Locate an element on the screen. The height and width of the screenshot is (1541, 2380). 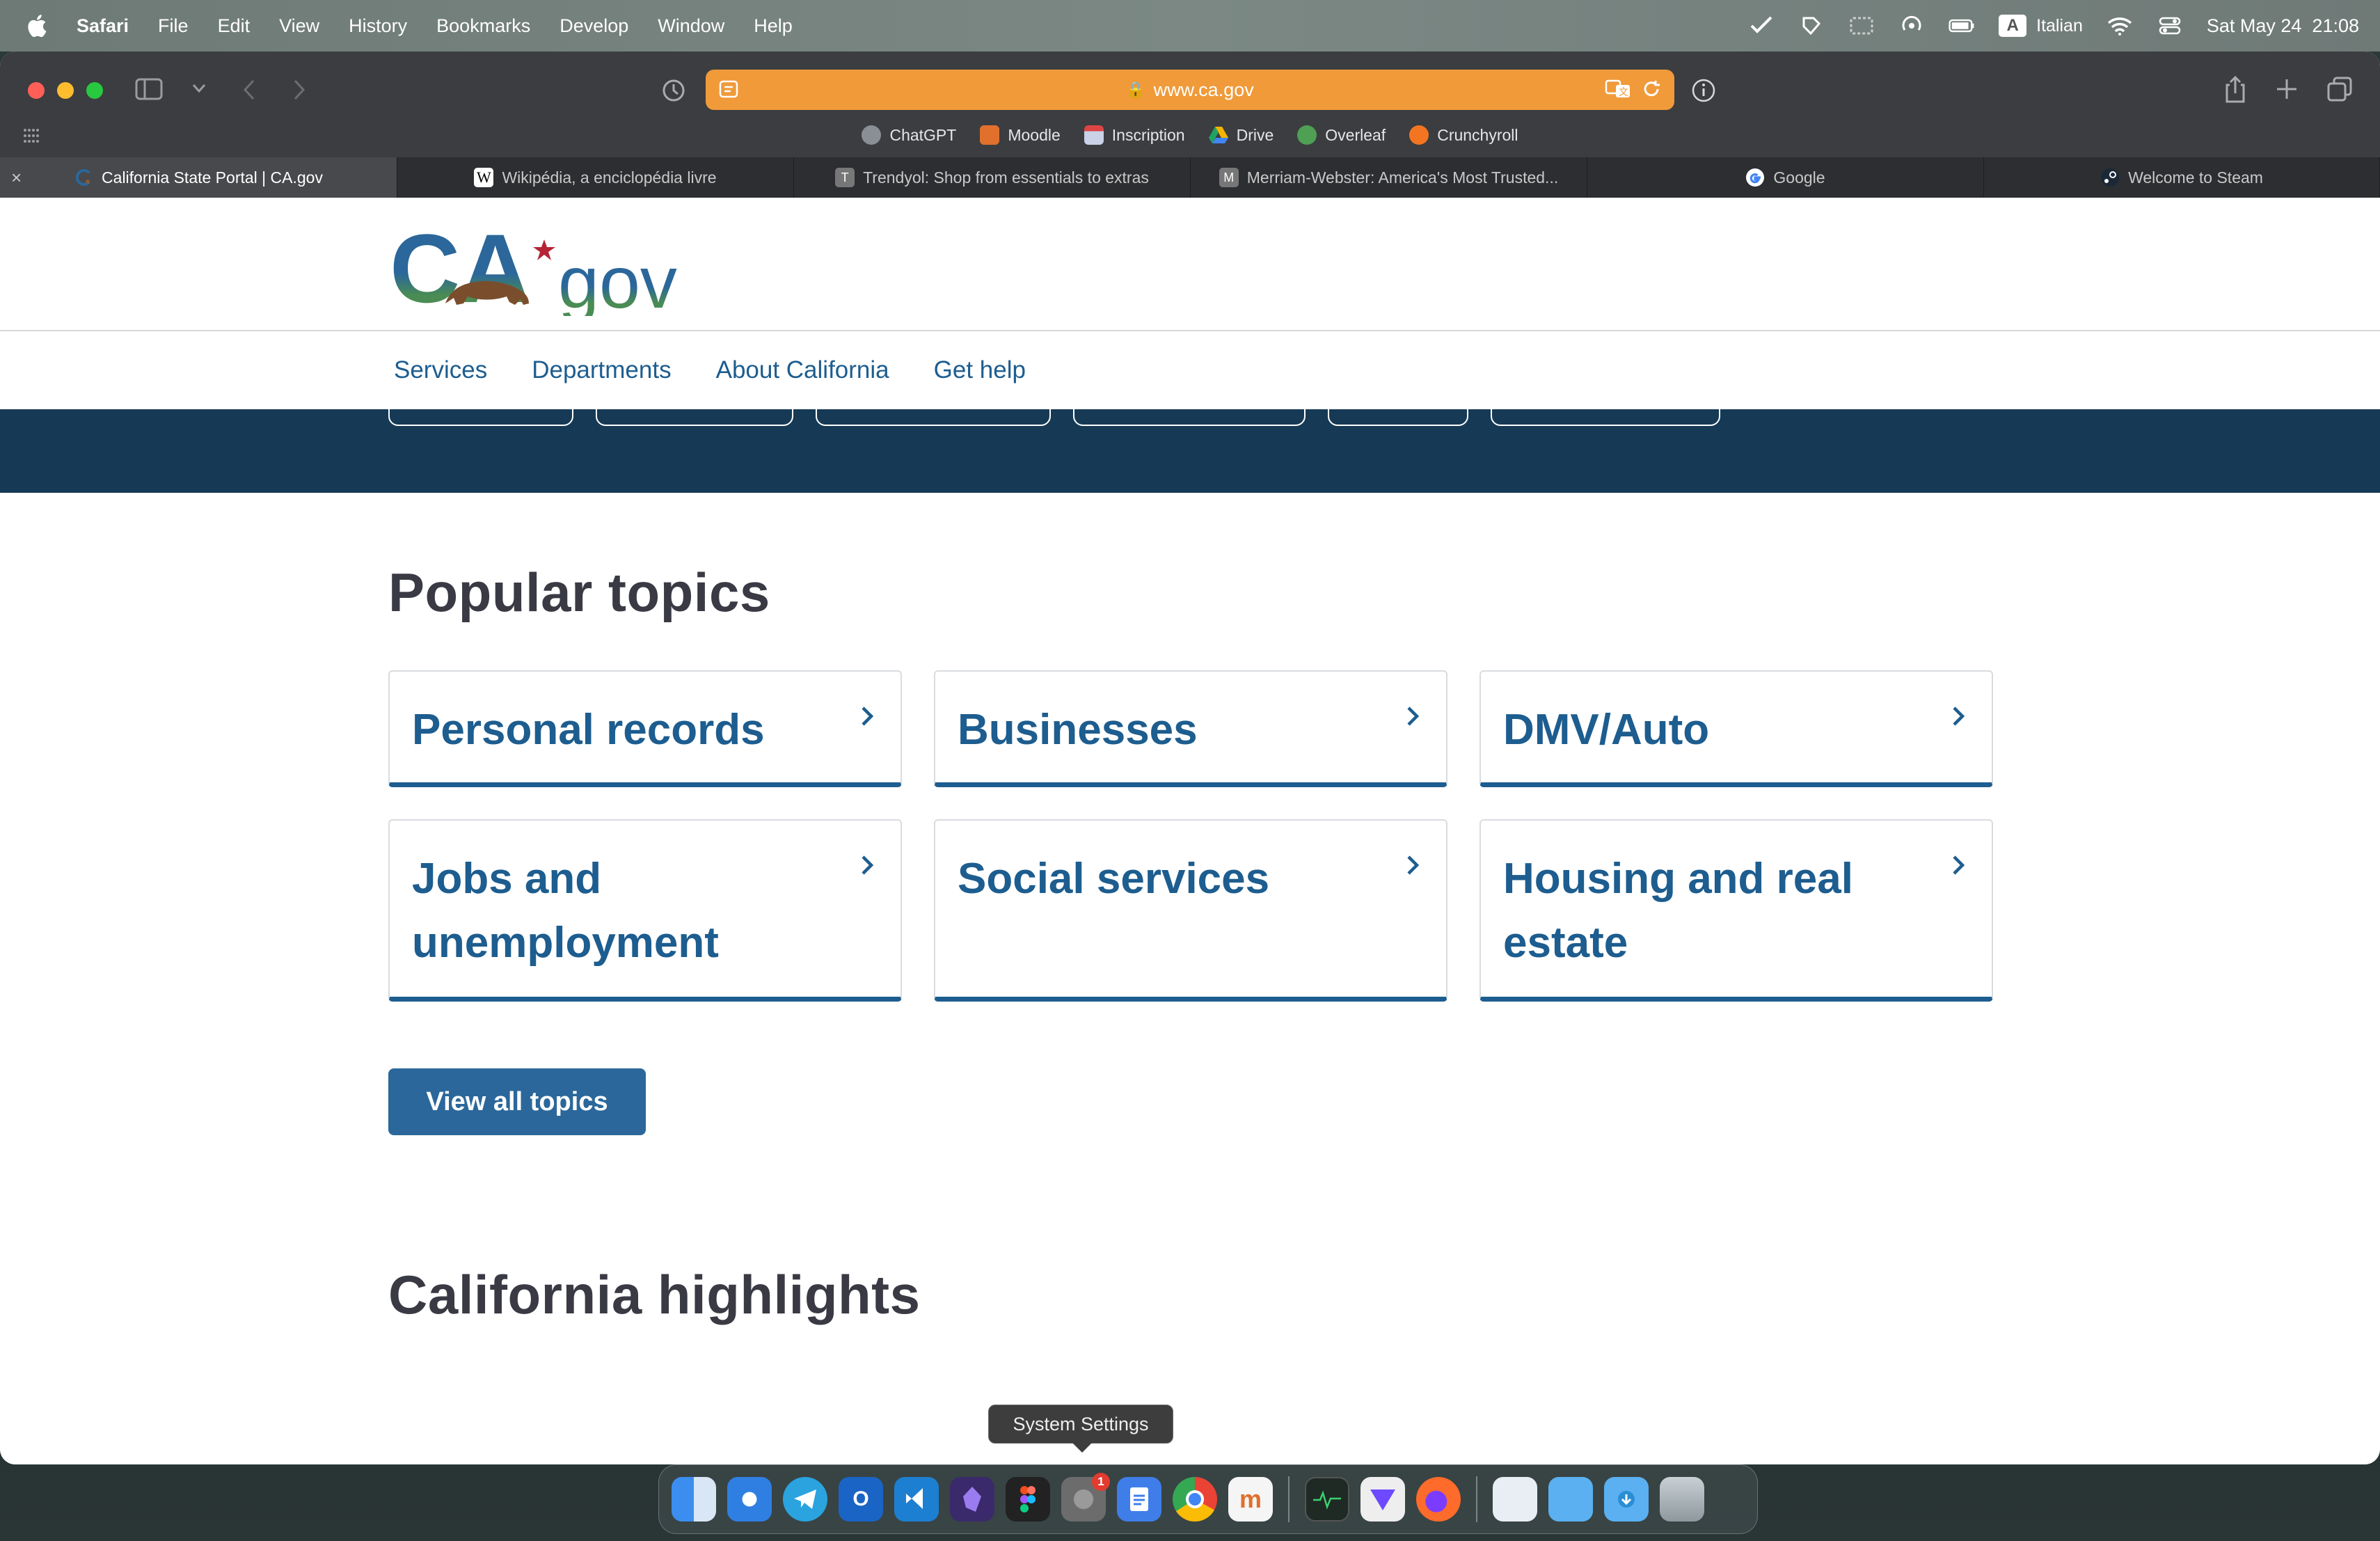
topic-card-housing-real-estate: Housing and real estate is located at coordinates (1736, 910).